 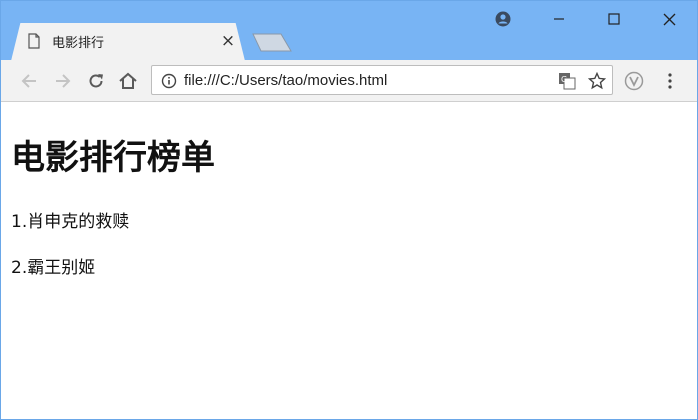 What do you see at coordinates (272, 42) in the screenshot?
I see `new-tab-button` at bounding box center [272, 42].